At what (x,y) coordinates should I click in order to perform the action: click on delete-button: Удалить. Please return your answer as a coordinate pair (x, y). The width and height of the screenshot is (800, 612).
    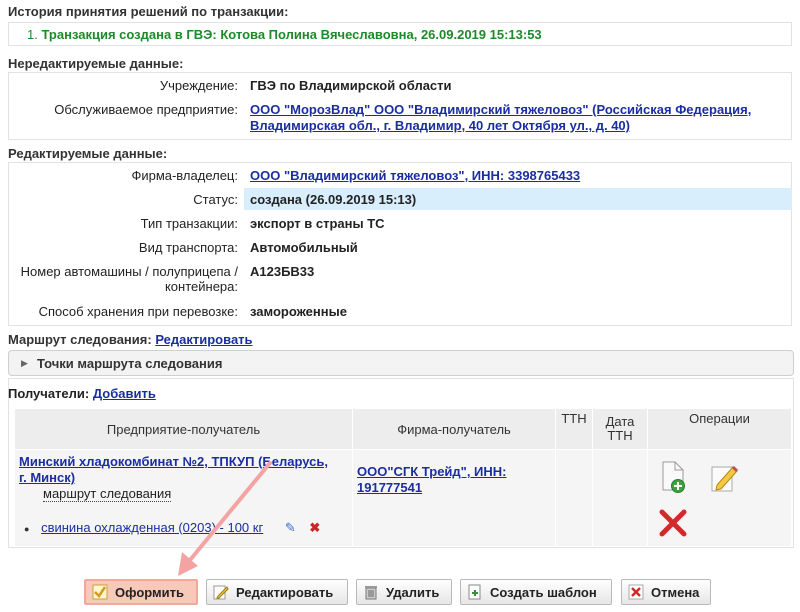
    Looking at the image, I should click on (404, 592).